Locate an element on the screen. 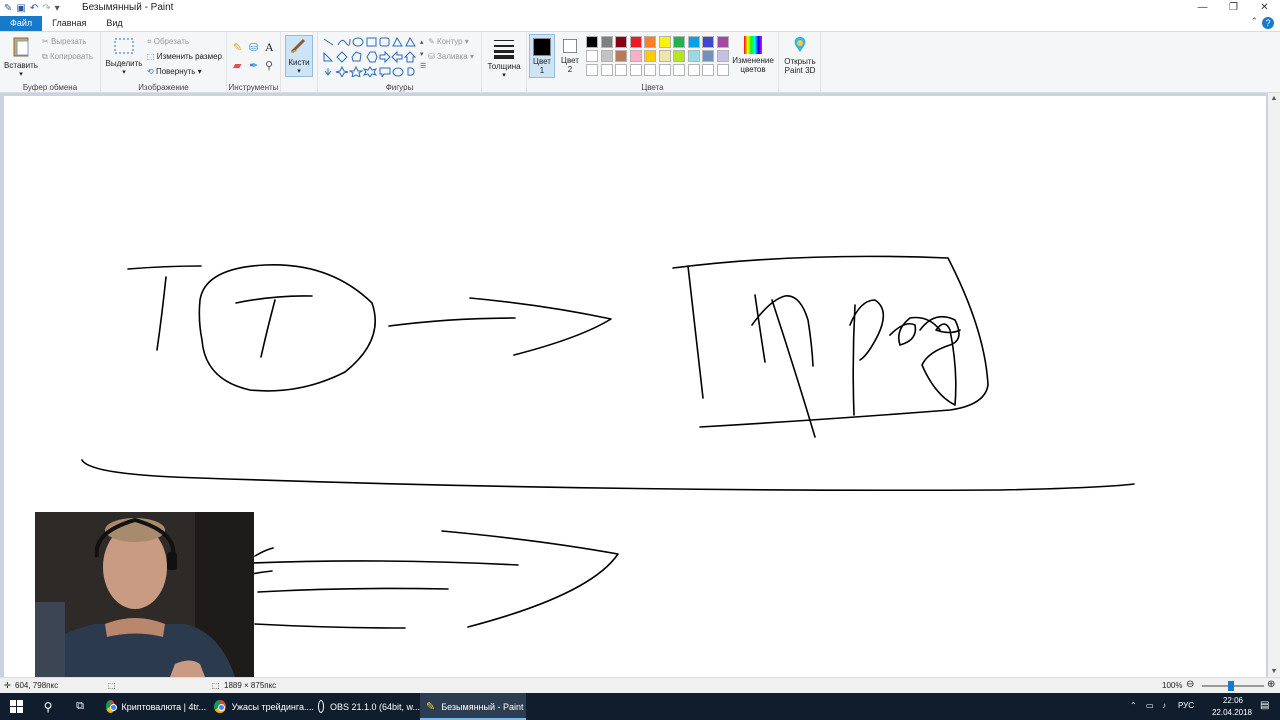 This screenshot has height=720, width=1280. title-bar: ✎ ▣ ↶ ↷ ▾ Безымянный - Paint — ❐ ✕ is located at coordinates (640, 8).